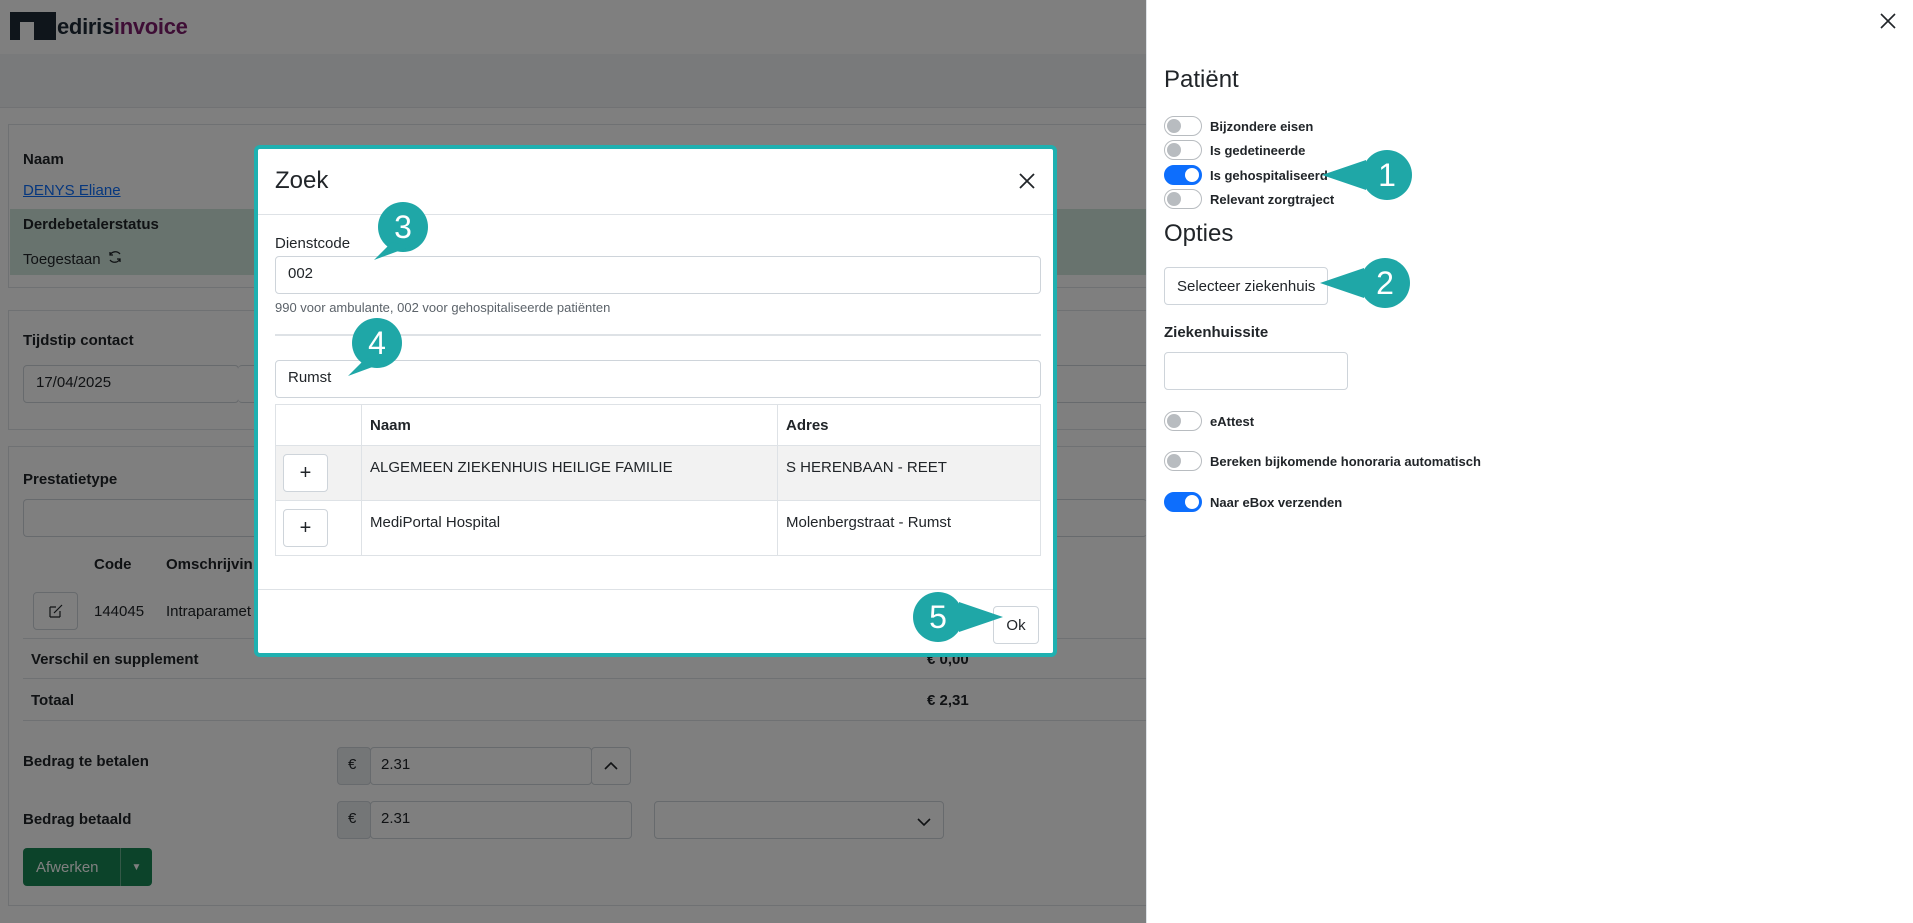 The height and width of the screenshot is (923, 1913). I want to click on toggle-bijzondere-eisen: Bijzondere eisen, so click(1238, 126).